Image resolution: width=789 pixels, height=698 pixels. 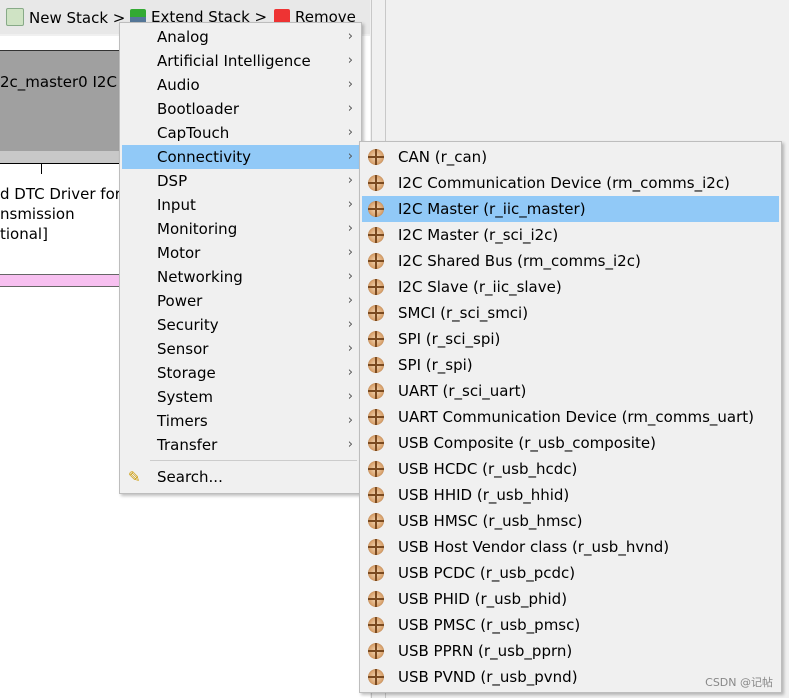 I want to click on submenu-item: USB Composite (r_usb_composite), so click(x=570, y=443).